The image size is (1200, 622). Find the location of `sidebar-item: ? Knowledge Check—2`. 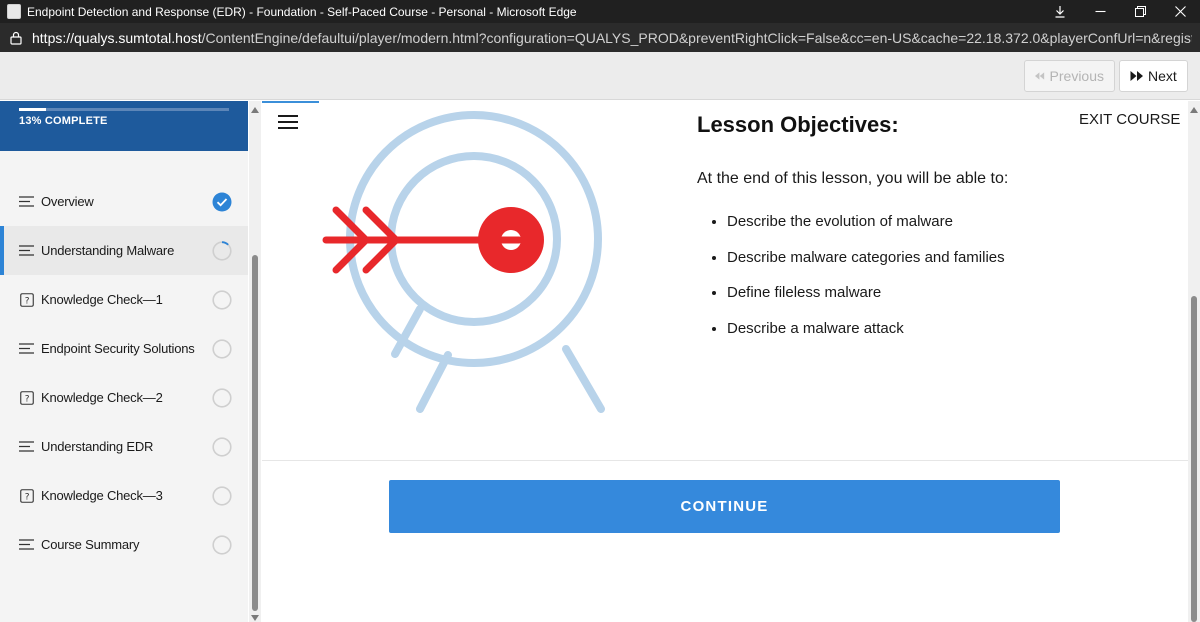

sidebar-item: ? Knowledge Check—2 is located at coordinates (124, 397).